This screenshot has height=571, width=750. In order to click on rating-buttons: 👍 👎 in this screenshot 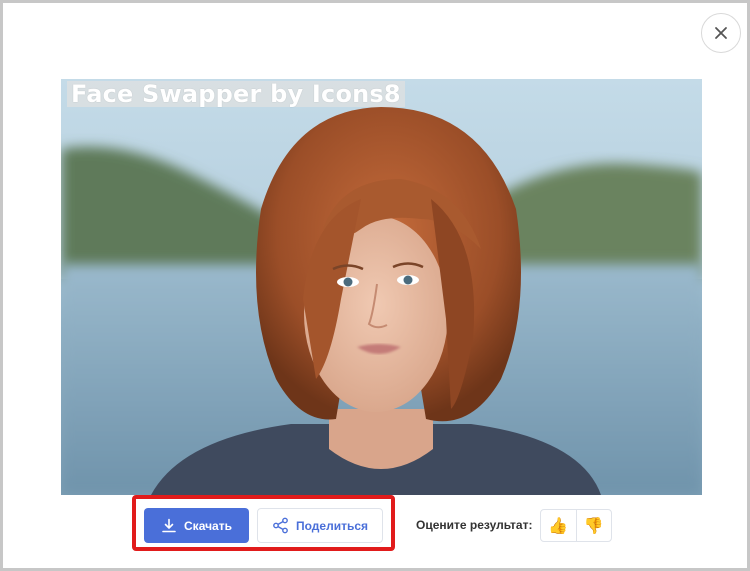, I will do `click(576, 525)`.